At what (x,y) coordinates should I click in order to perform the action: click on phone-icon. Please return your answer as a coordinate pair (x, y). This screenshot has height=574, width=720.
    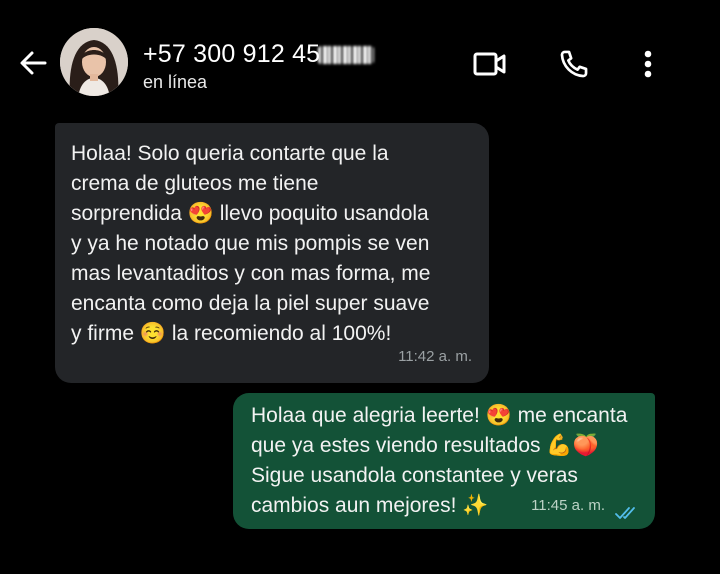
    Looking at the image, I should click on (574, 64).